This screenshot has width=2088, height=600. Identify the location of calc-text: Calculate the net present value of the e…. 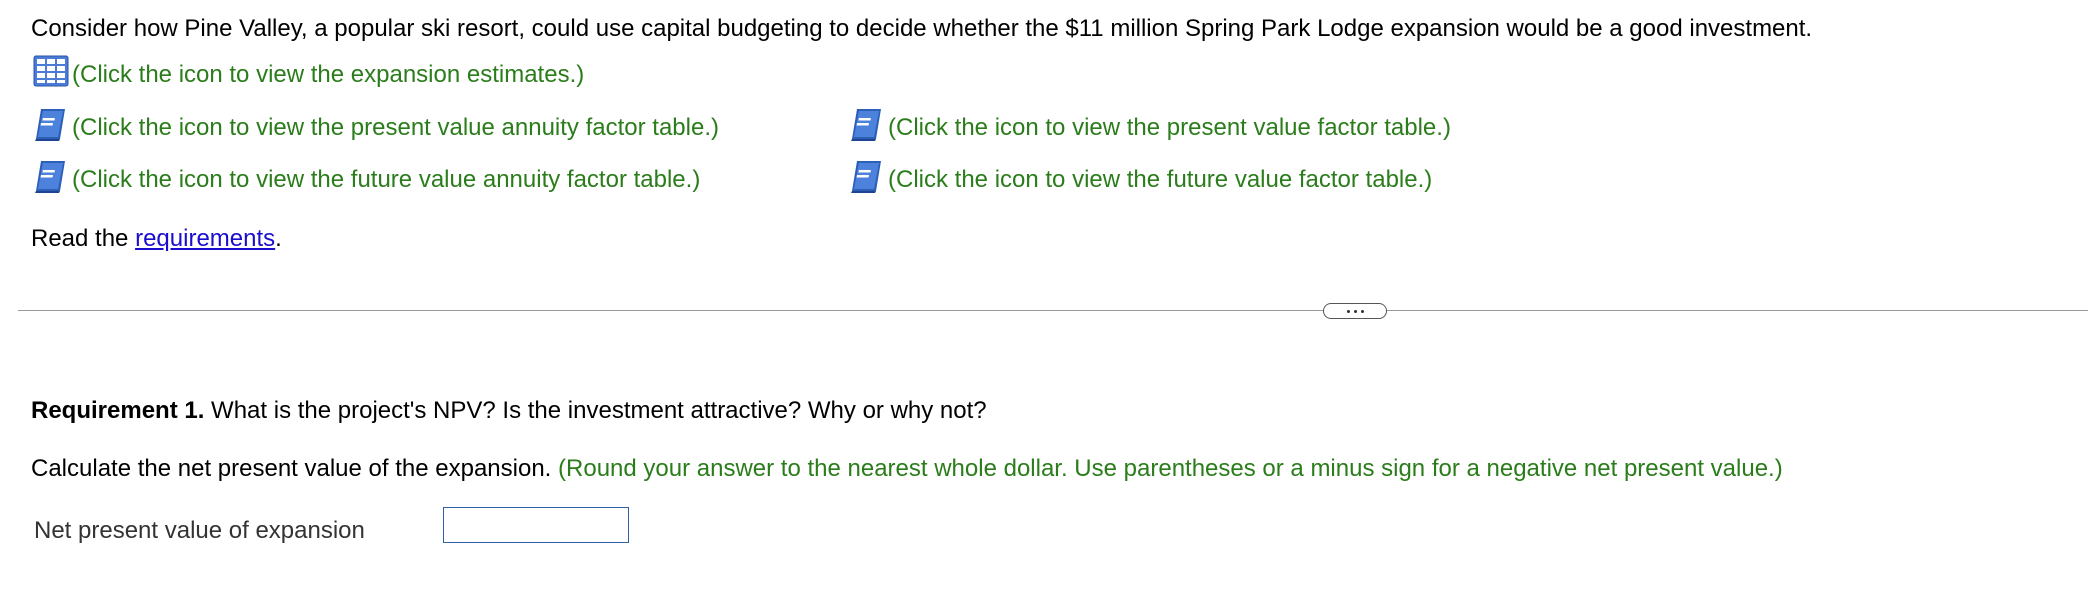
(295, 468).